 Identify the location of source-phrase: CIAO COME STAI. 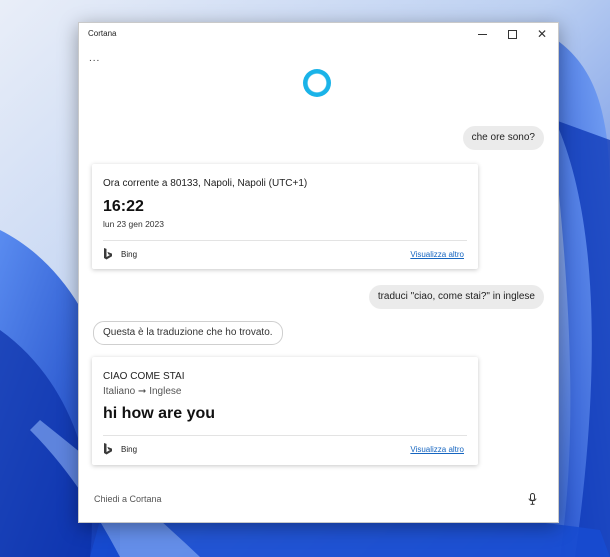
(144, 376).